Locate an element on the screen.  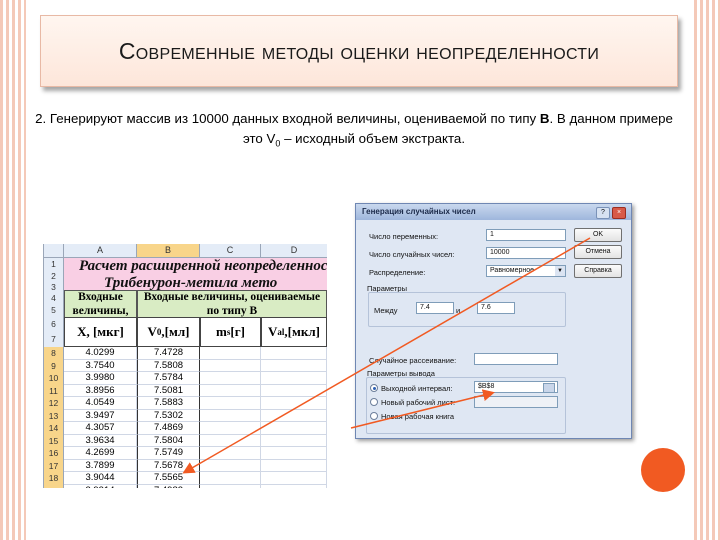
ok-button: OK is located at coordinates (598, 235).